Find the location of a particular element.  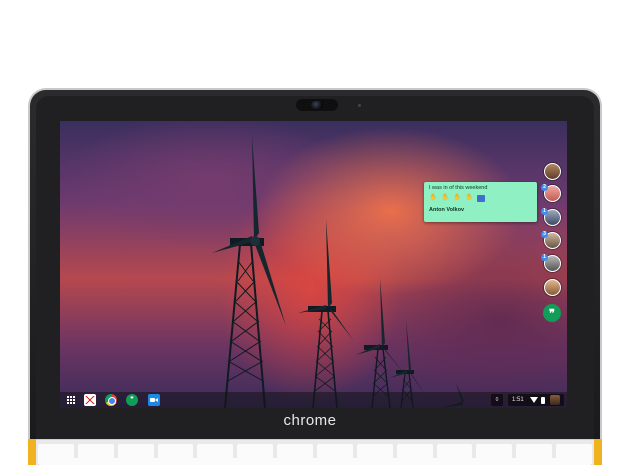

video-call-icon is located at coordinates (154, 400).